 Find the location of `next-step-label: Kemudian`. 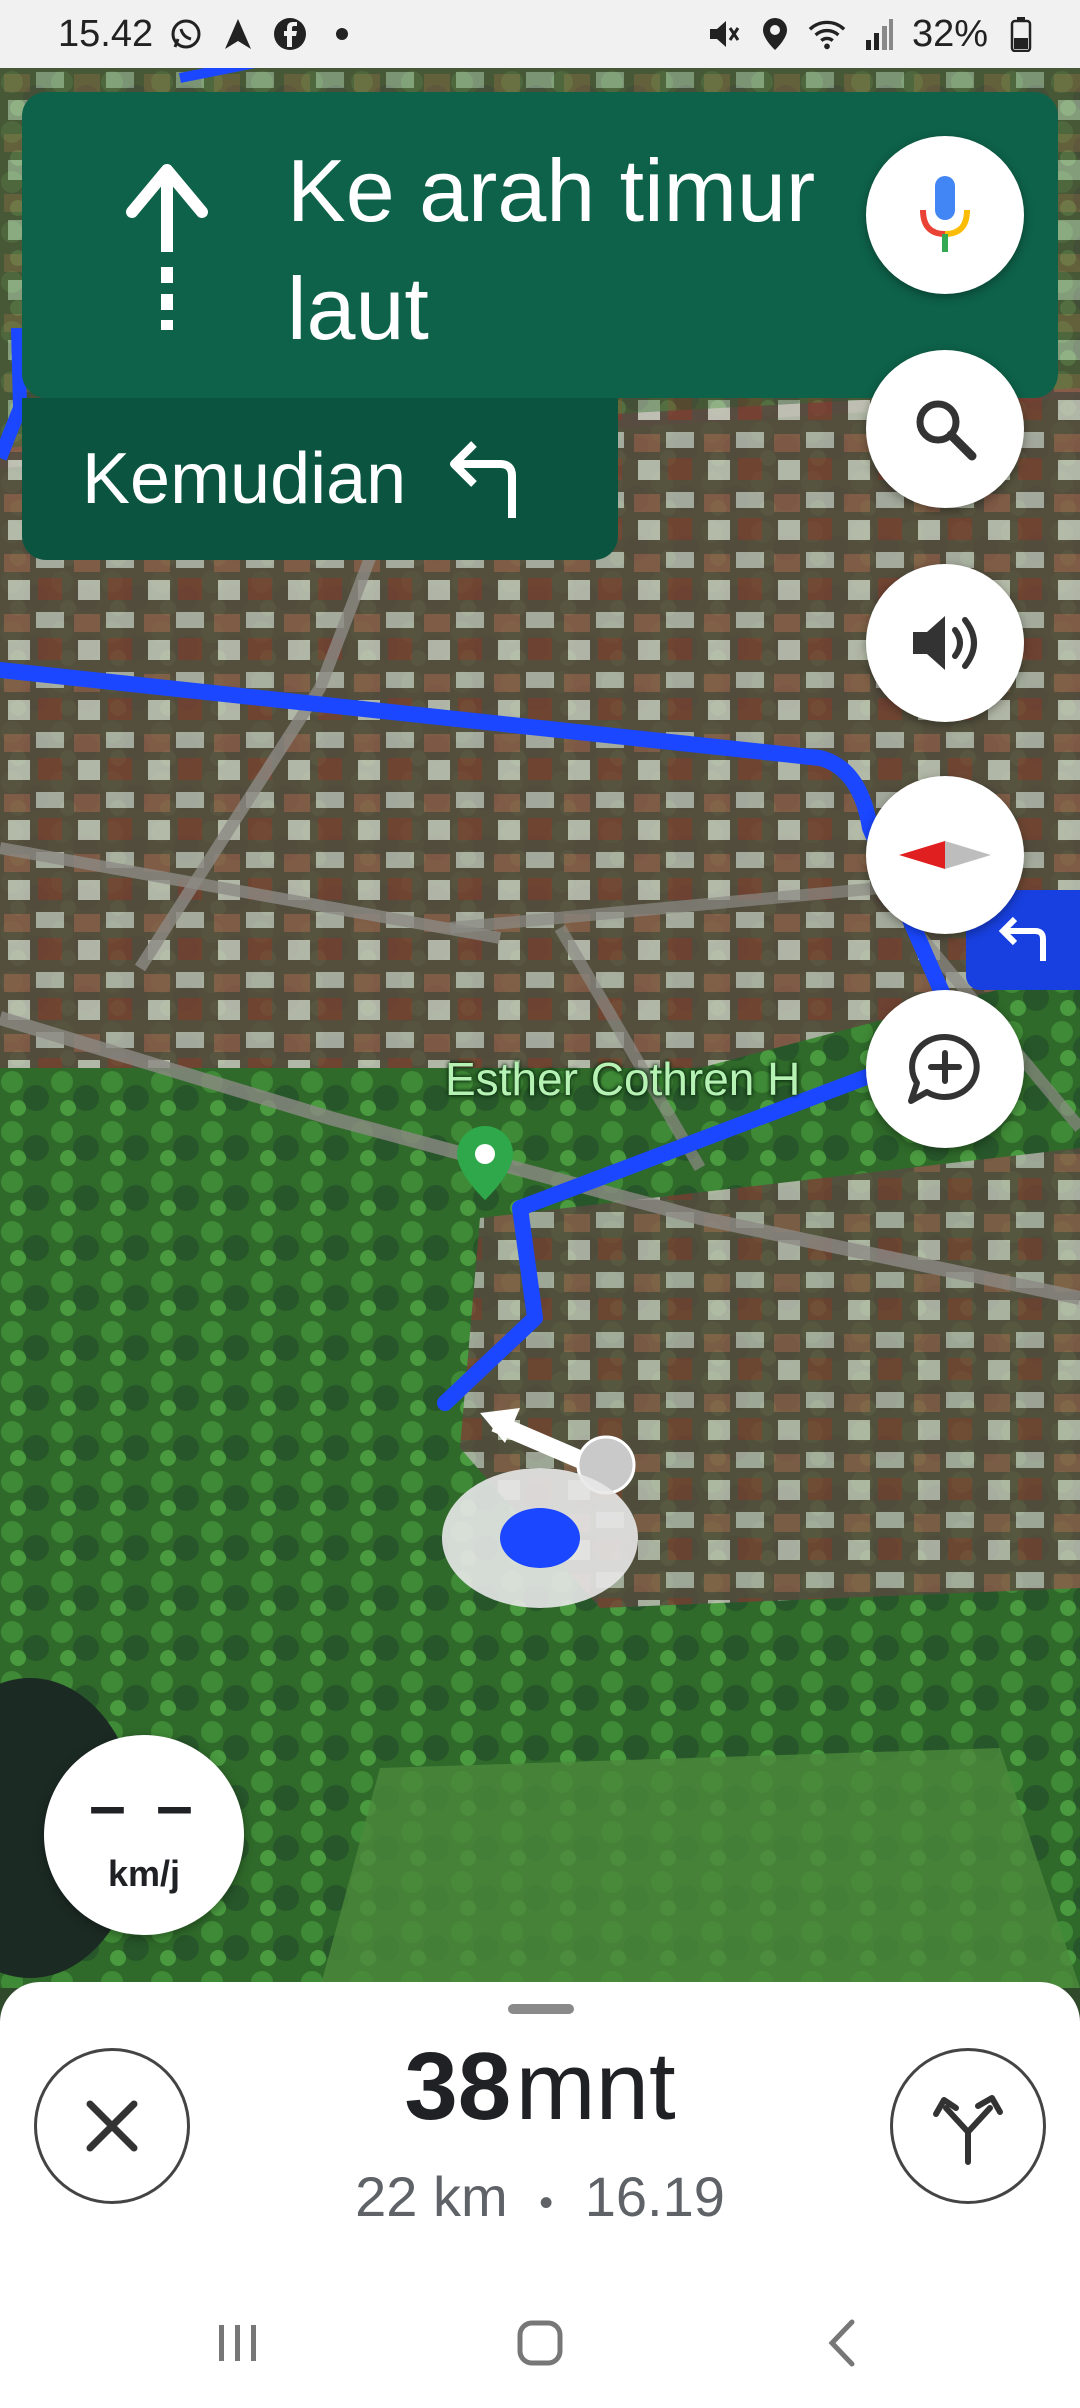

next-step-label: Kemudian is located at coordinates (244, 479).